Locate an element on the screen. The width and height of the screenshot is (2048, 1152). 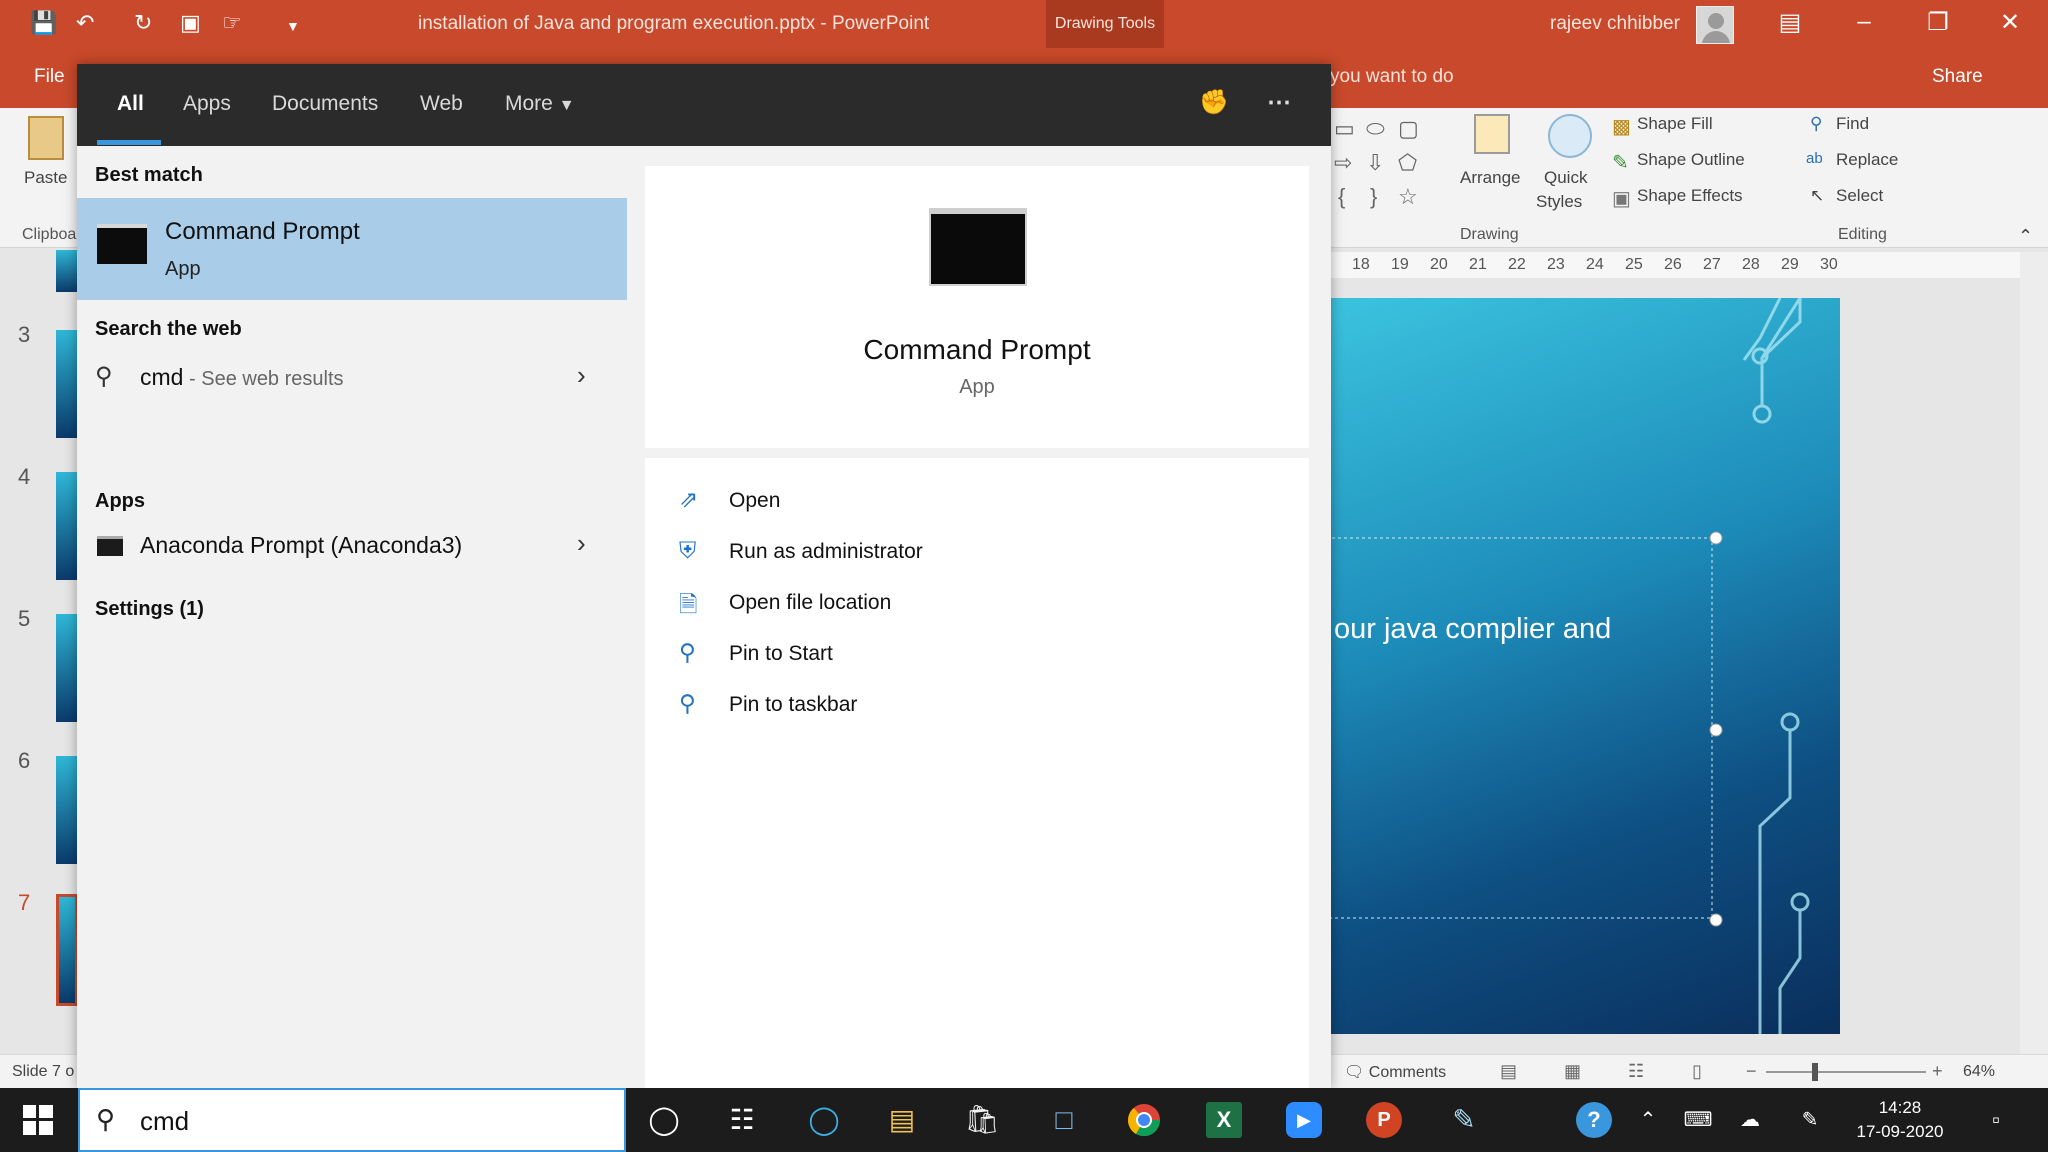
slide-sorter-icon: ▦ is located at coordinates (1572, 1071).